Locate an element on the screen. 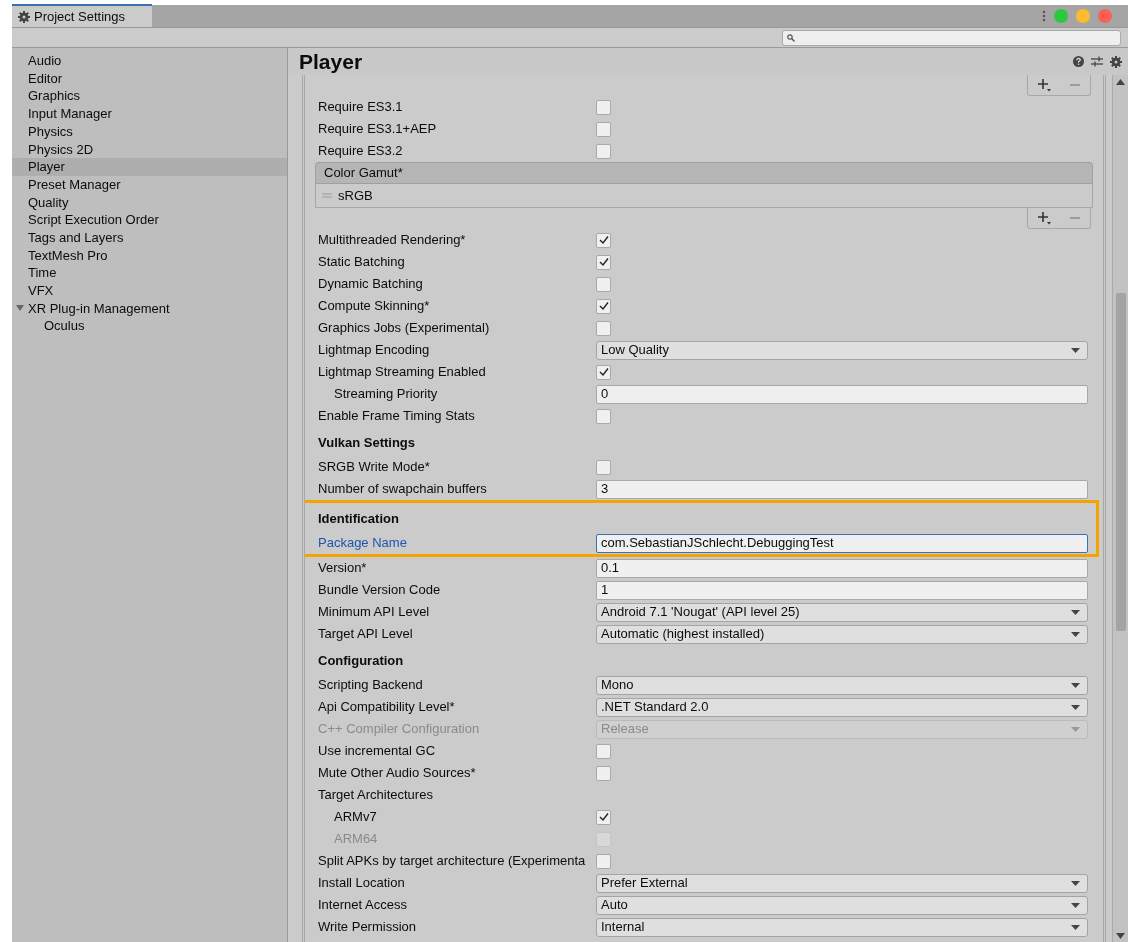 The width and height of the screenshot is (1128, 942). scrollbar is located at coordinates (1120, 508).